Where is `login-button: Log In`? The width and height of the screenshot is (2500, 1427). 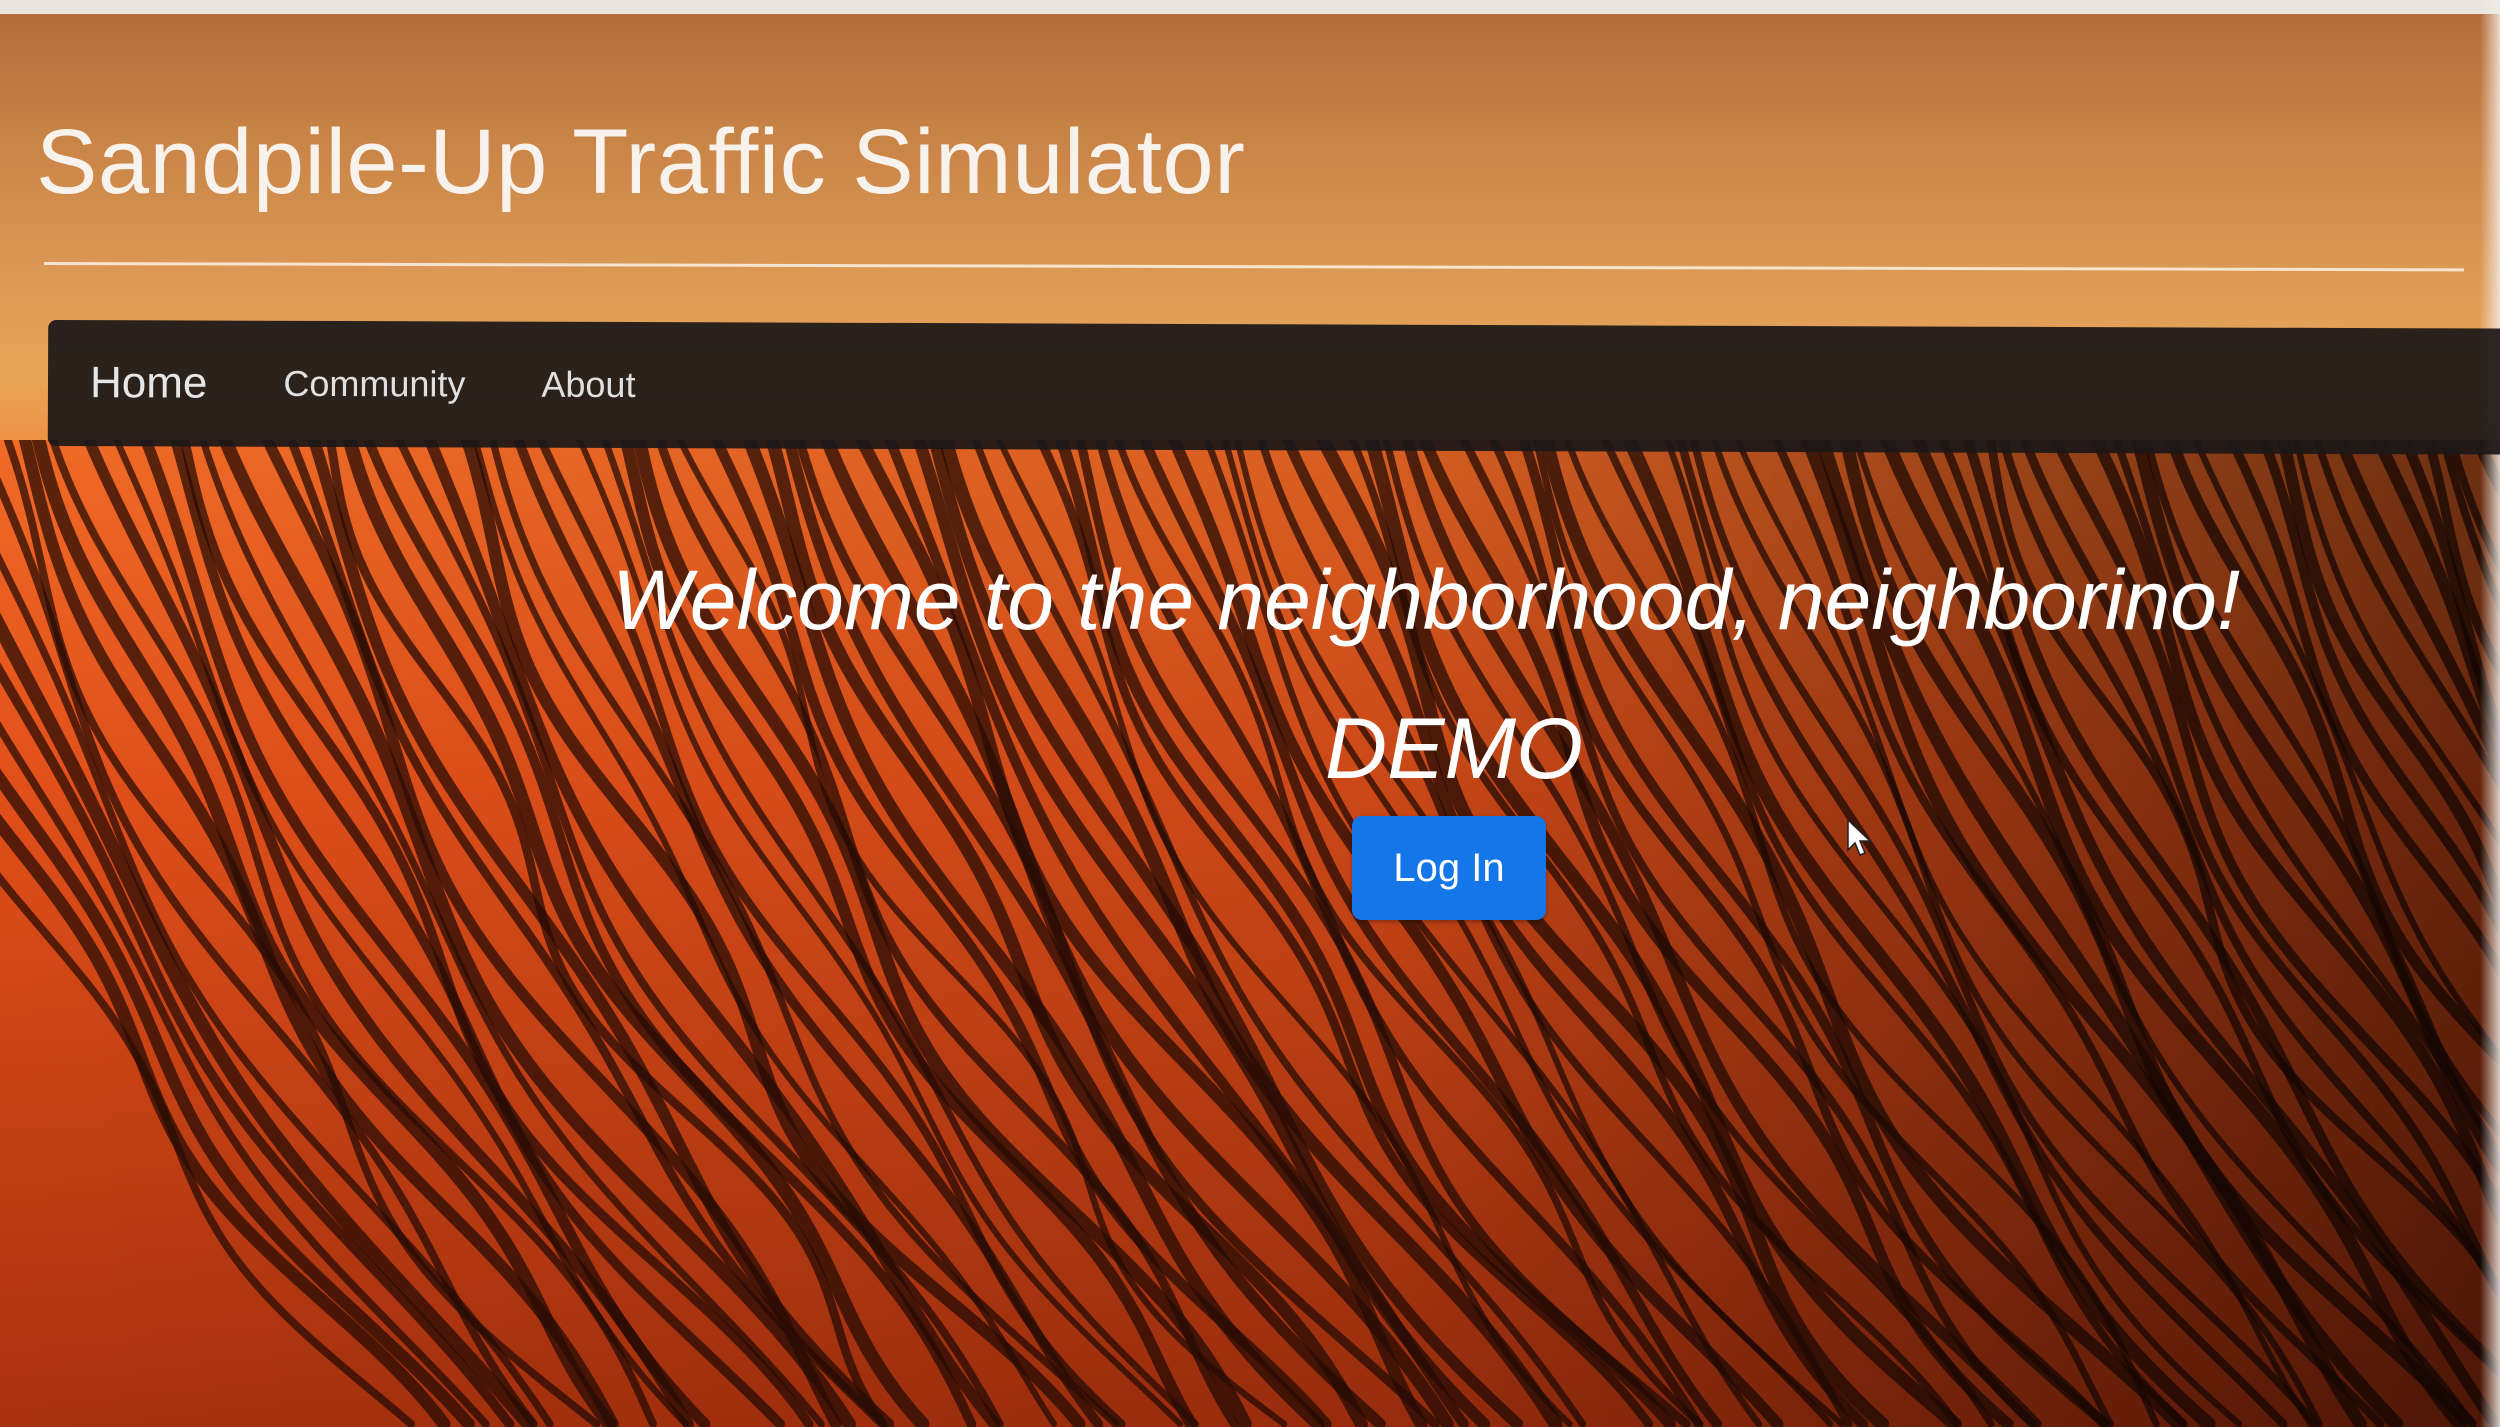
login-button: Log In is located at coordinates (1449, 868).